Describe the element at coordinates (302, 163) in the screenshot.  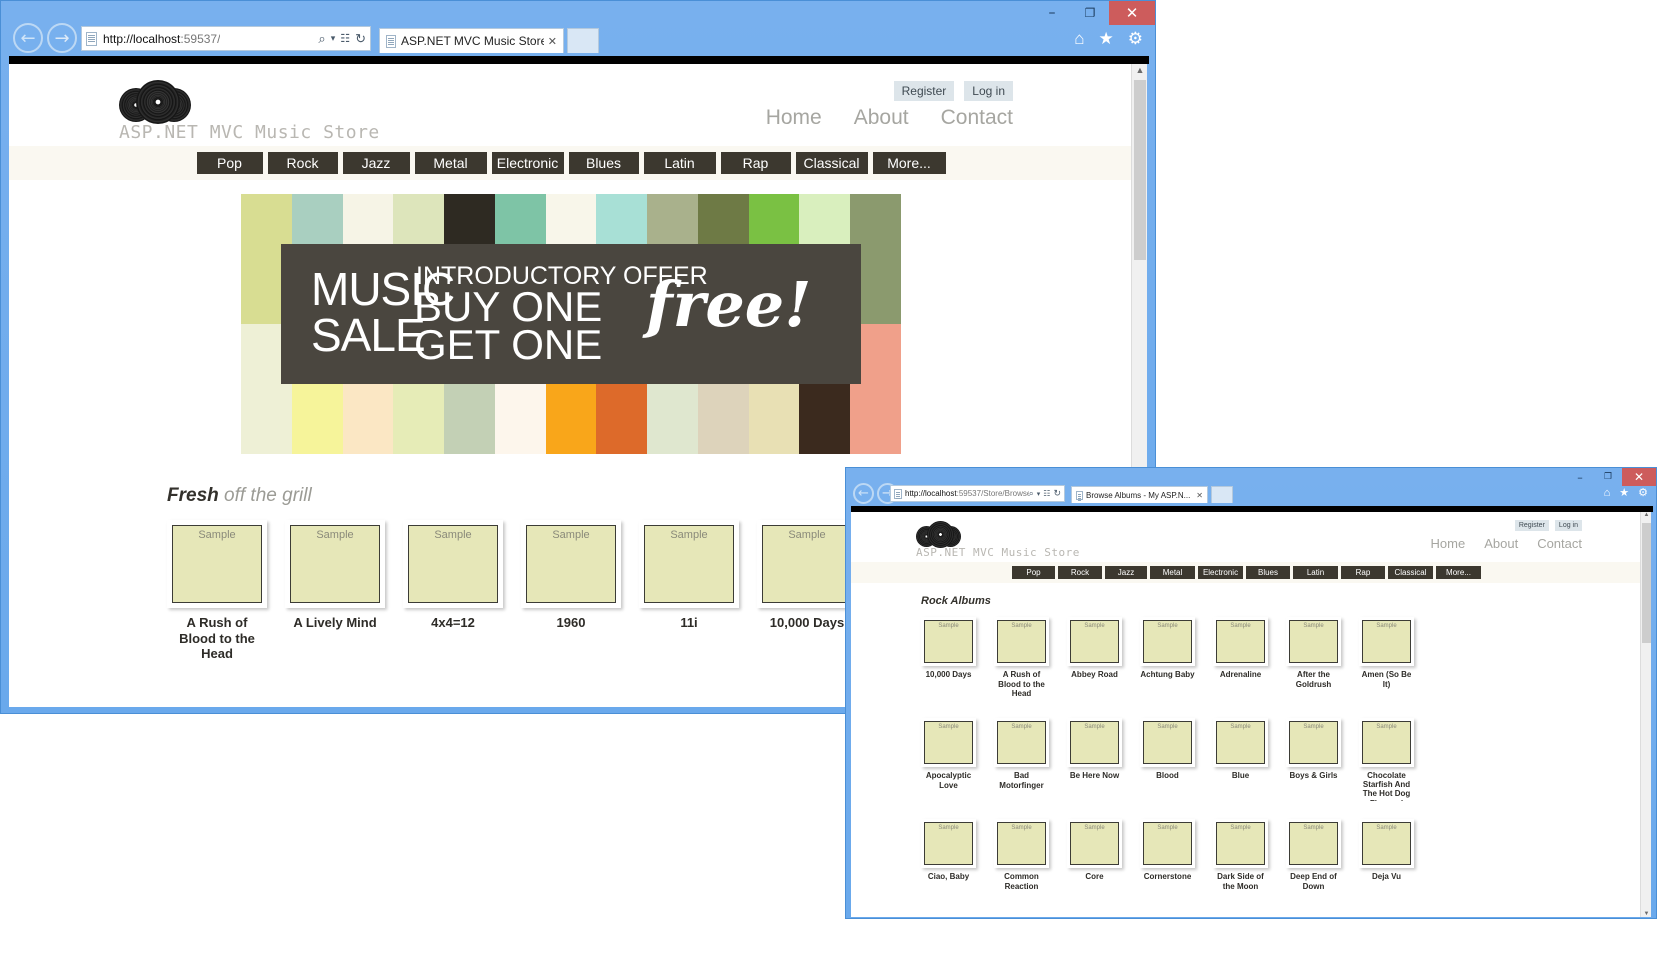
I see `genre-rock: Rock` at that location.